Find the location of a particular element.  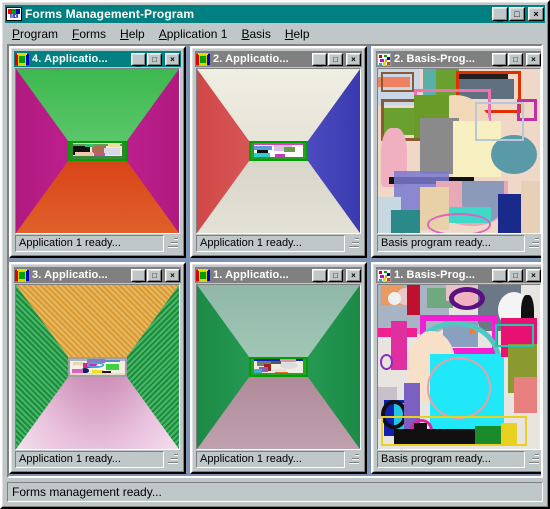

main-window-controls: _ □ × is located at coordinates (517, 15).